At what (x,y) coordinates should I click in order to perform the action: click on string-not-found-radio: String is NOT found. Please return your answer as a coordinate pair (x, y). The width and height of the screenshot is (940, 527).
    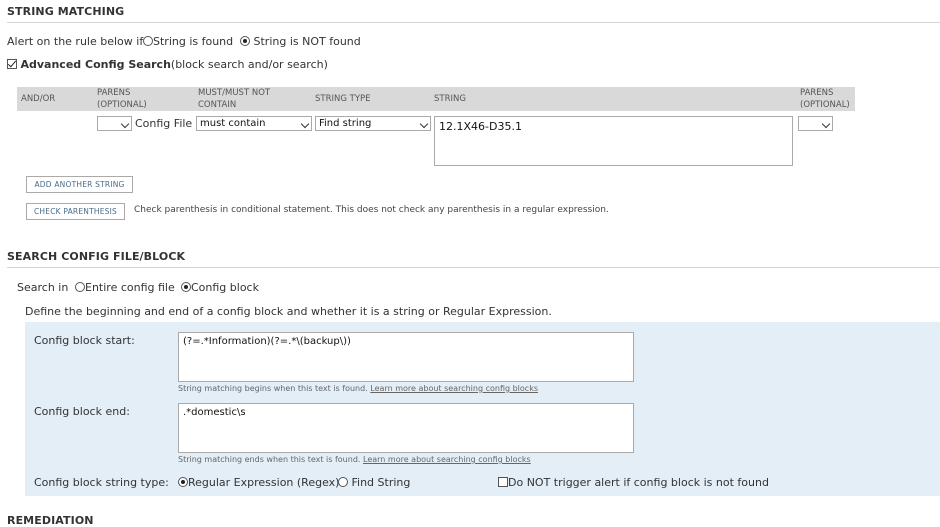
    Looking at the image, I should click on (300, 41).